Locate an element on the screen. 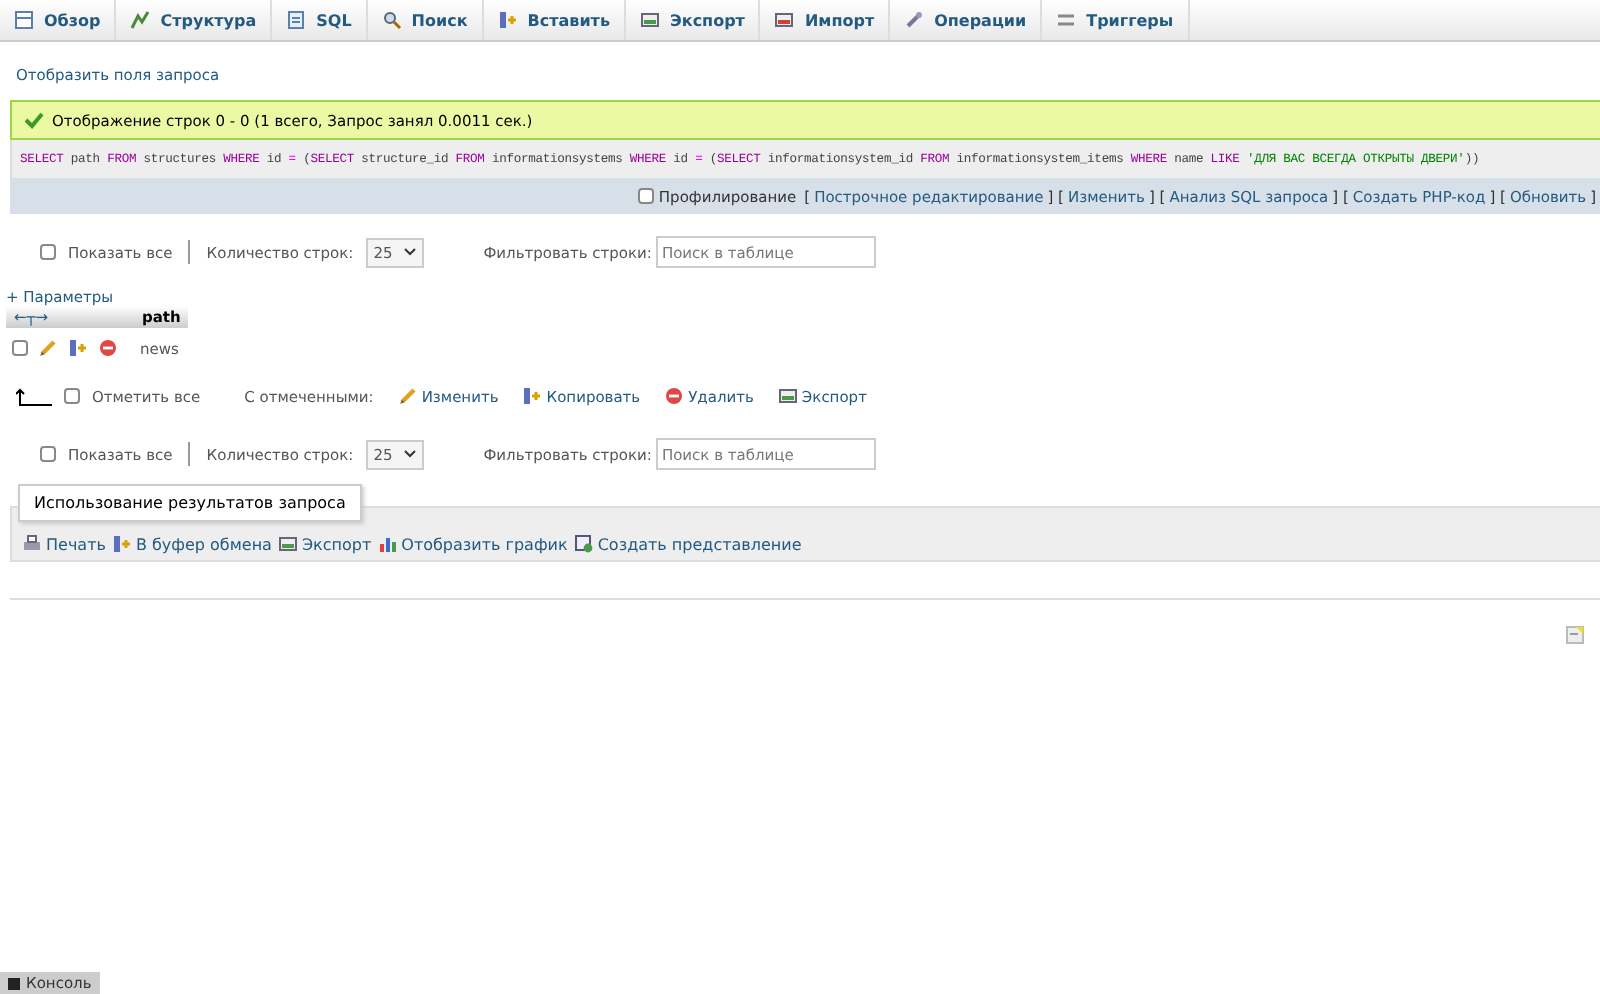  results-action: Печать is located at coordinates (64, 544).